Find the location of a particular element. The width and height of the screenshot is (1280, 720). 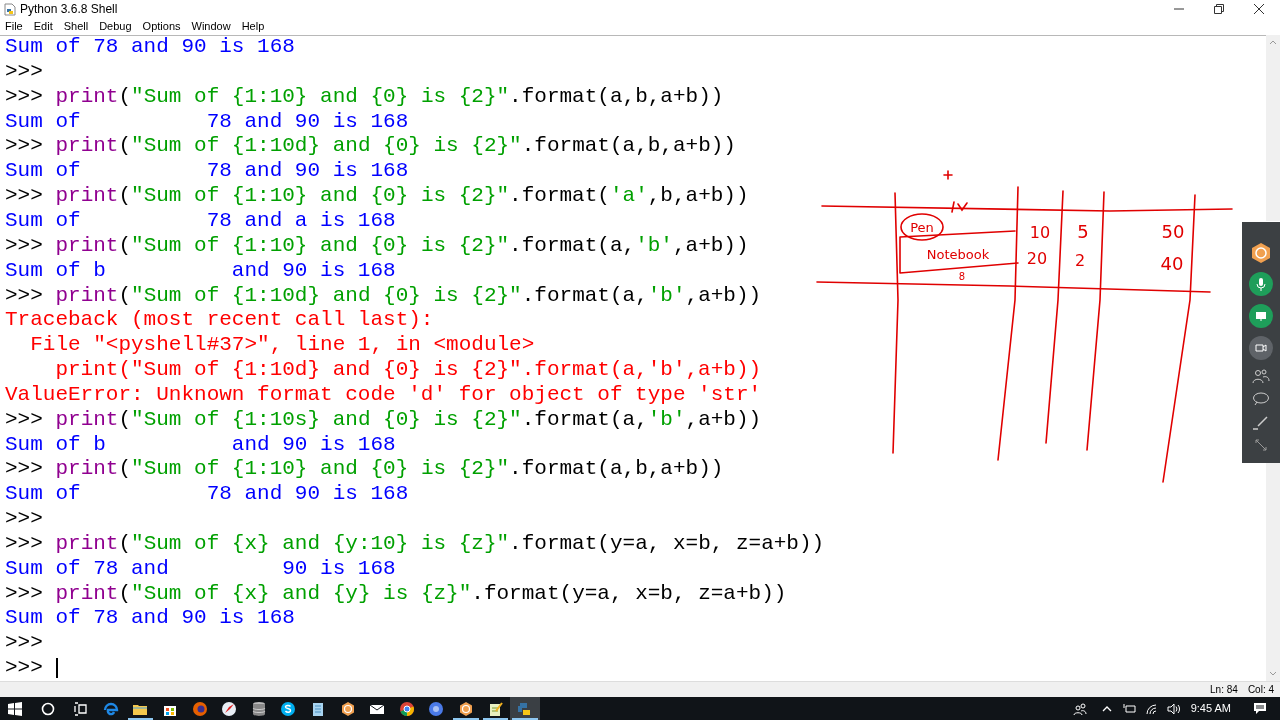

database-icon is located at coordinates (258, 708).